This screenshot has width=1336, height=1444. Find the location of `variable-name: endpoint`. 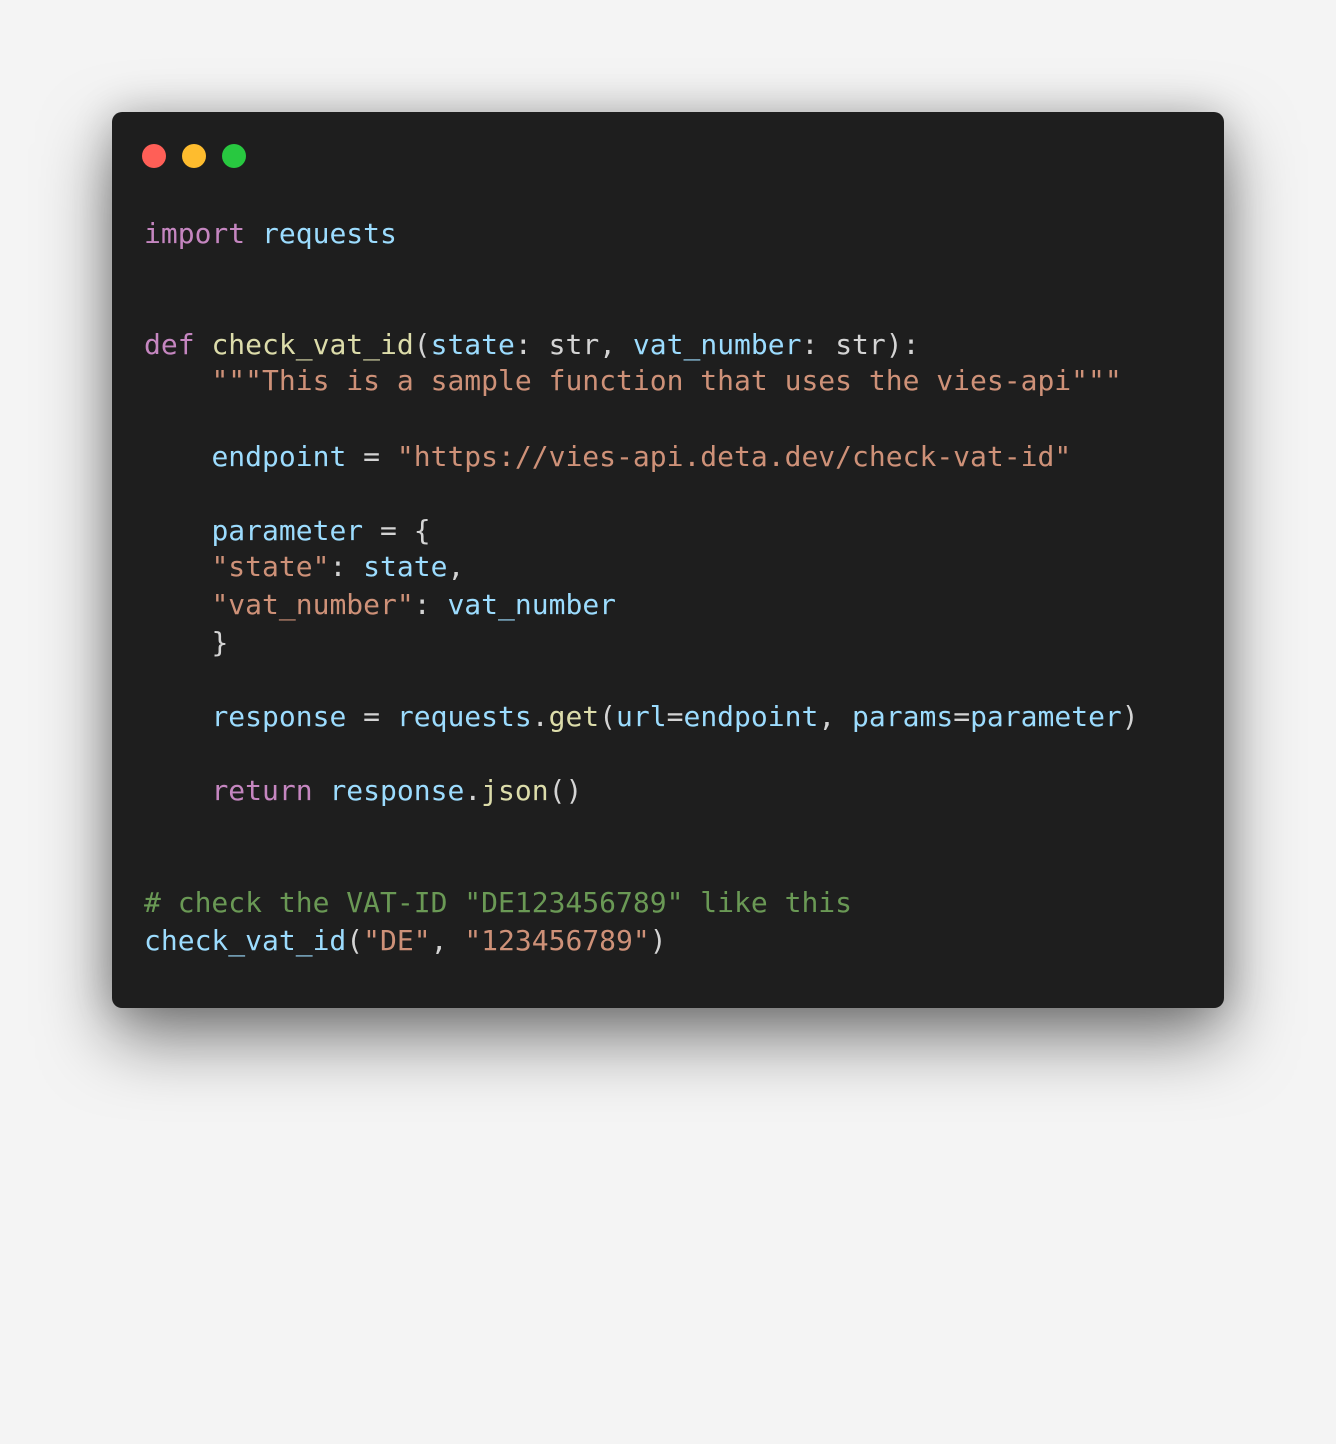

variable-name: endpoint is located at coordinates (279, 456).